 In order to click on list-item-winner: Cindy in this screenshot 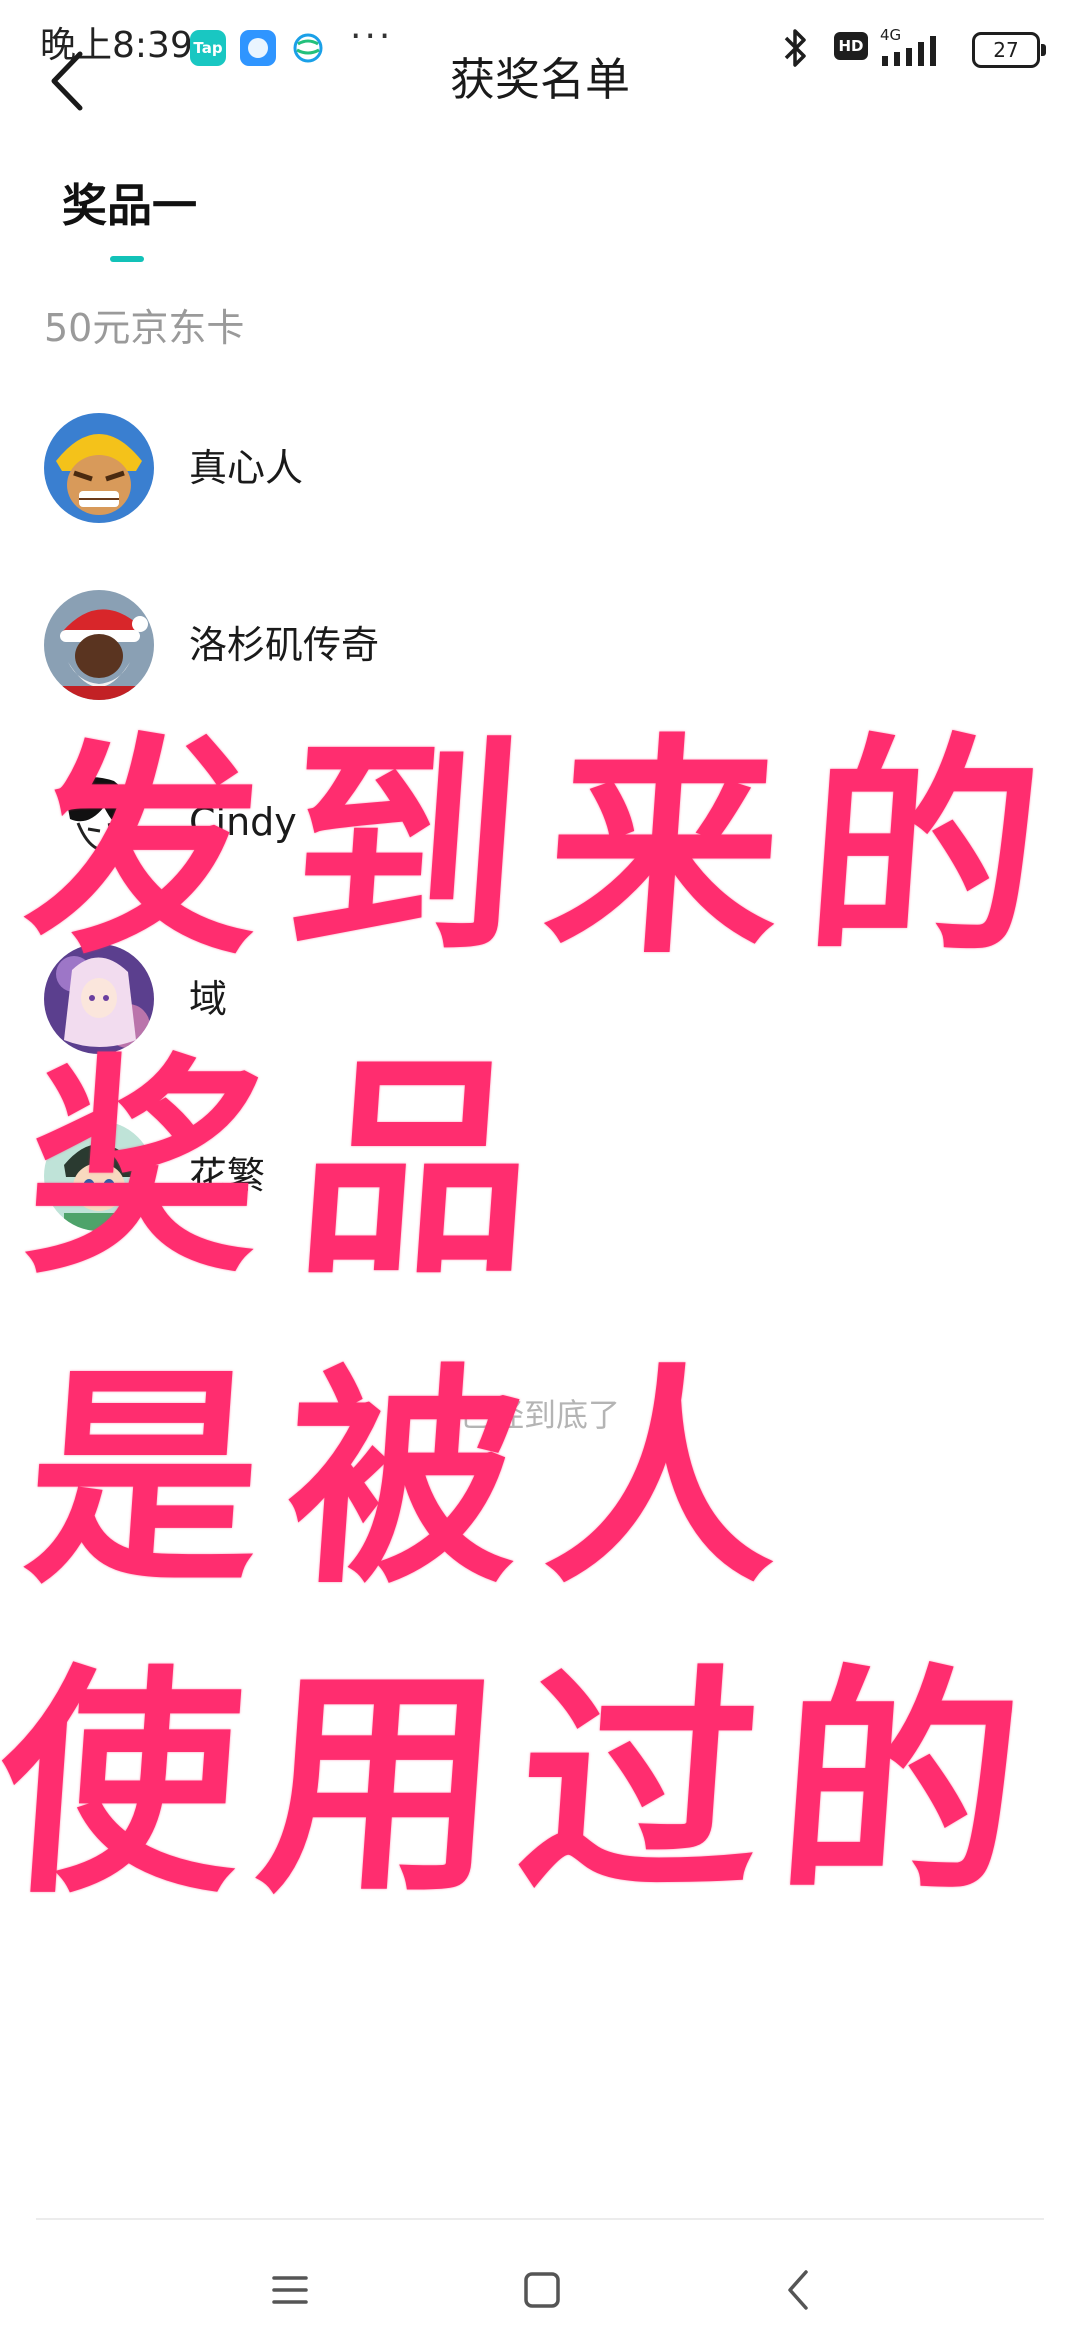, I will do `click(539, 822)`.